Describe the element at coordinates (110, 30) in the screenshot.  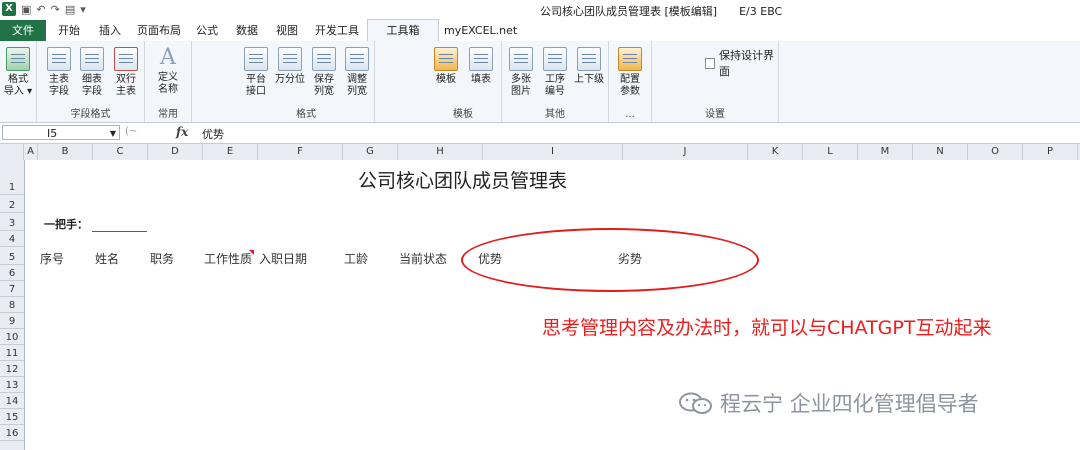
I see `tab-insert: 插入` at that location.